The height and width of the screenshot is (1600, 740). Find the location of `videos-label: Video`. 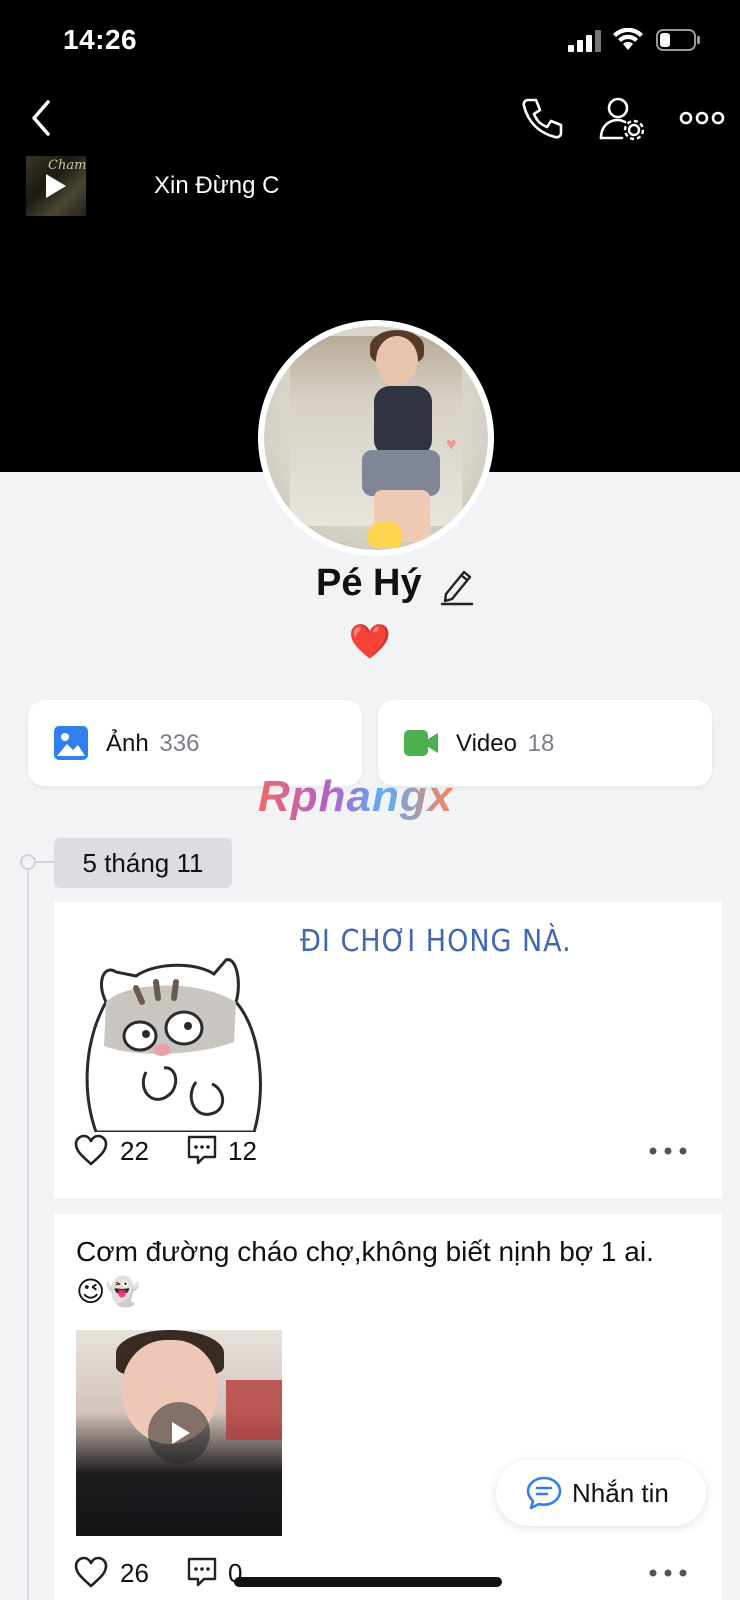

videos-label: Video is located at coordinates (486, 743).